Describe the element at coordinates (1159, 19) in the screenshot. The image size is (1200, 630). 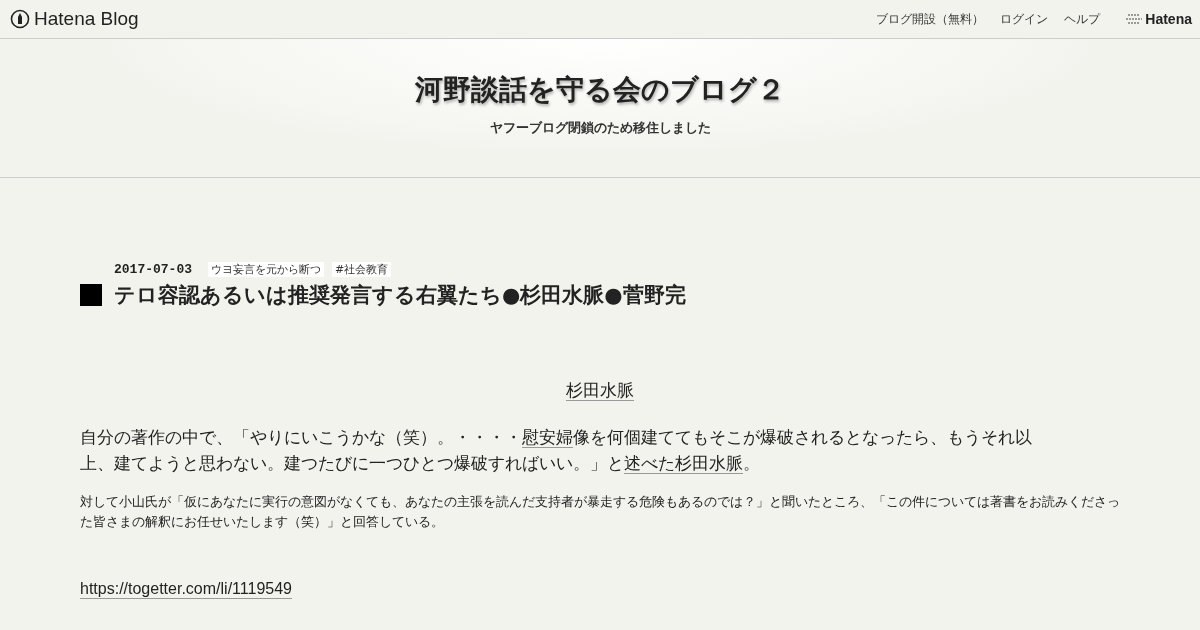
I see `hatena-logo: Hatena` at that location.